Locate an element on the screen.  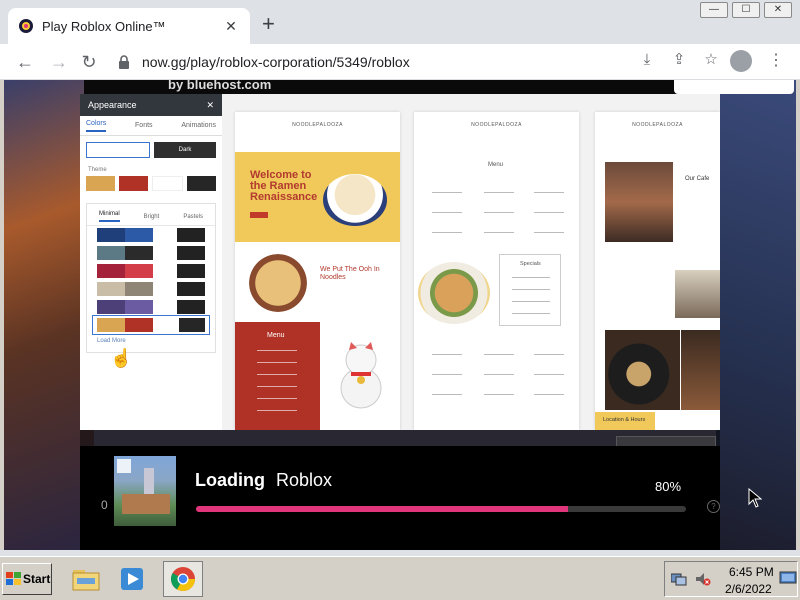
media-player-icon is located at coordinates (132, 579).